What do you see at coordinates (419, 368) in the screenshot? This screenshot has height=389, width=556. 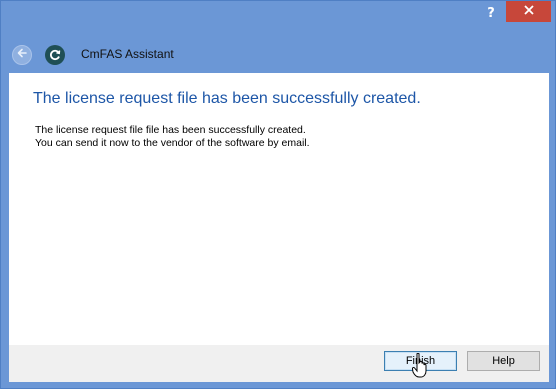 I see `mouse-cursor-icon` at bounding box center [419, 368].